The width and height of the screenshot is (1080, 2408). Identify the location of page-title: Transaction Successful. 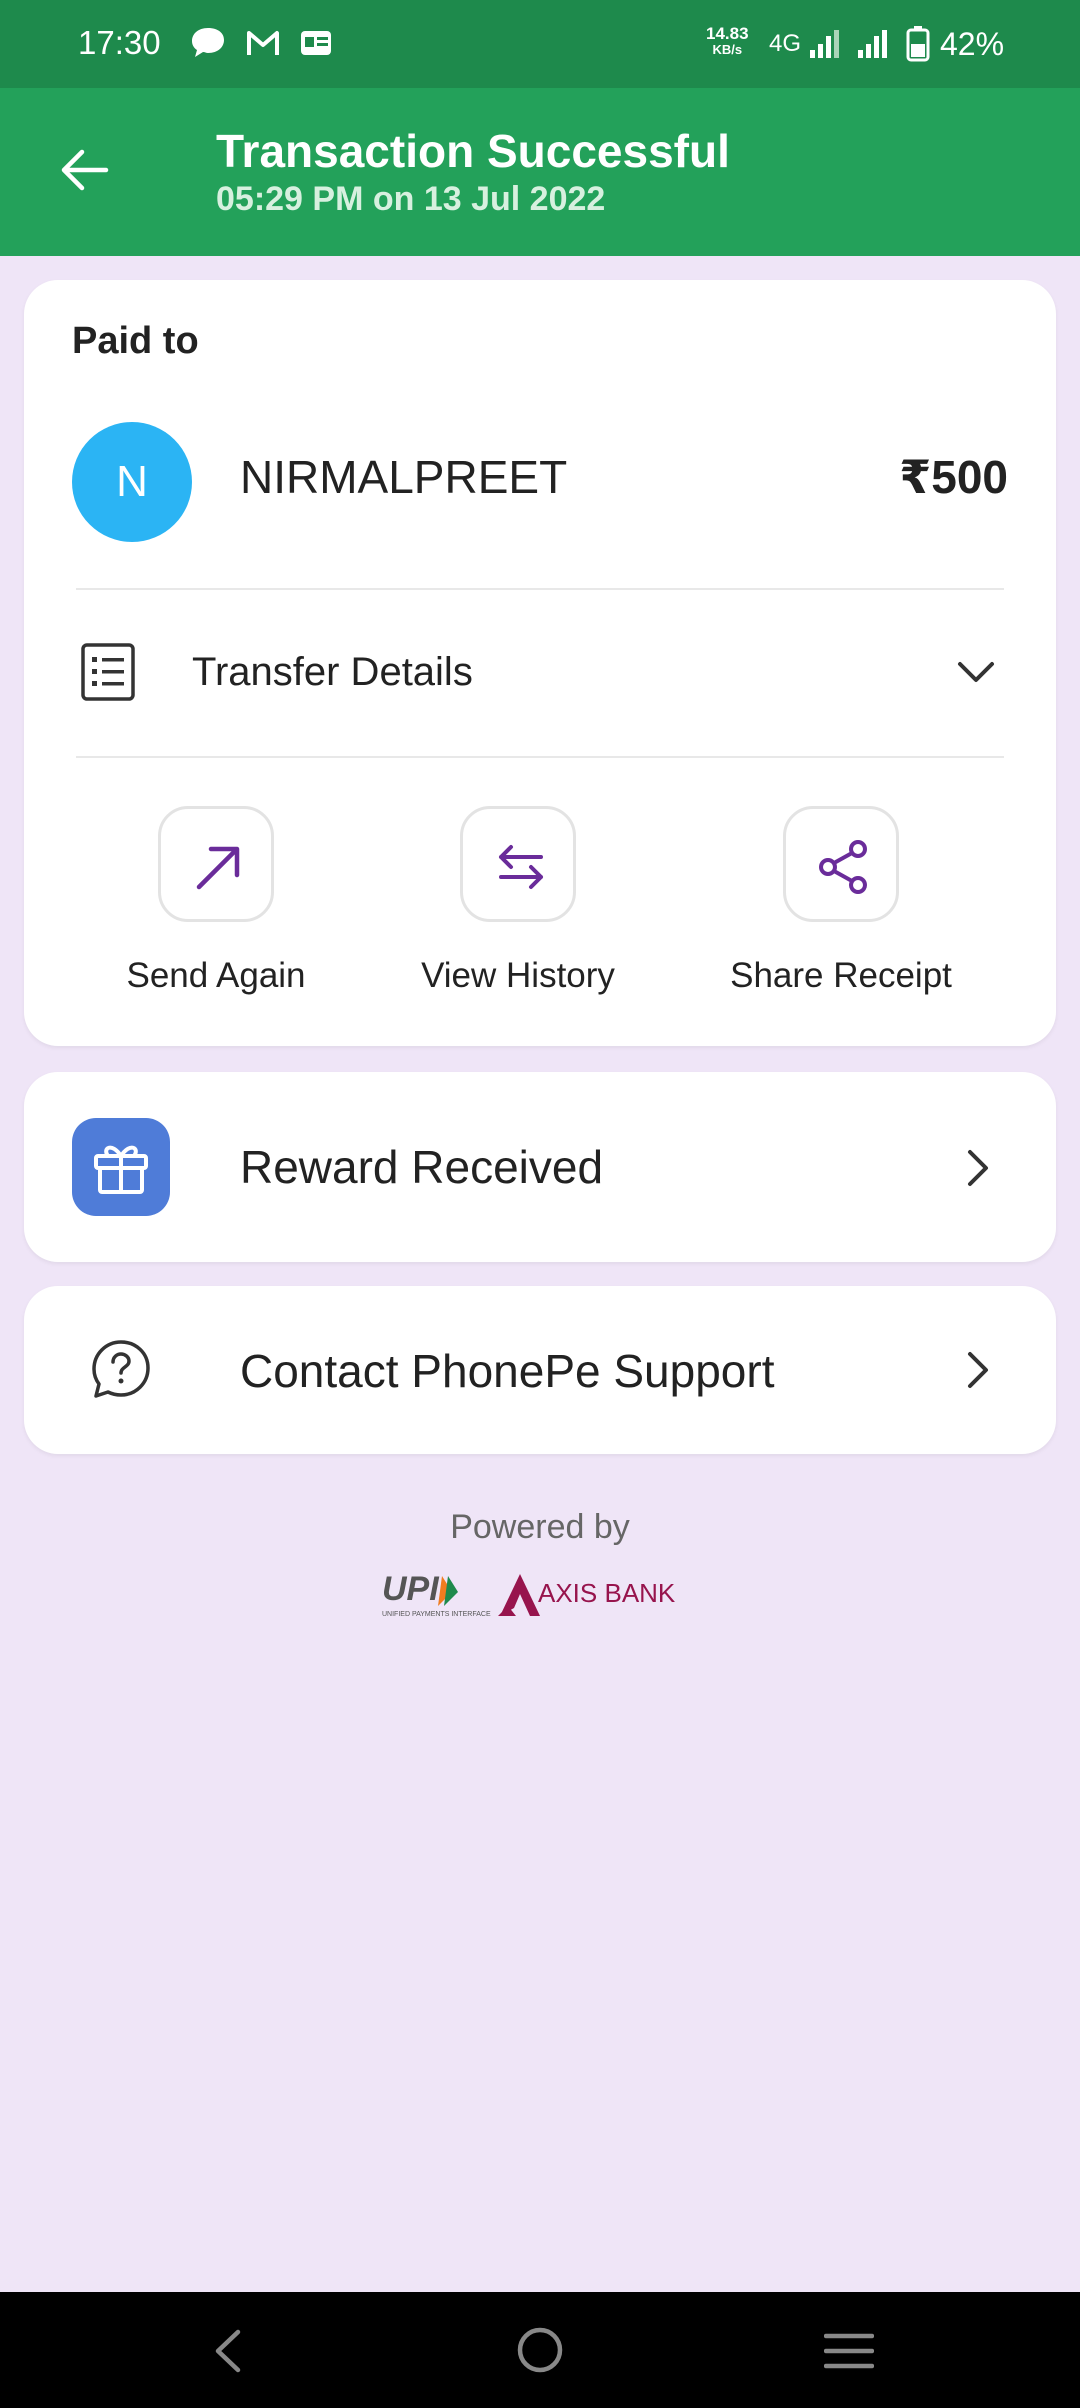
(473, 151).